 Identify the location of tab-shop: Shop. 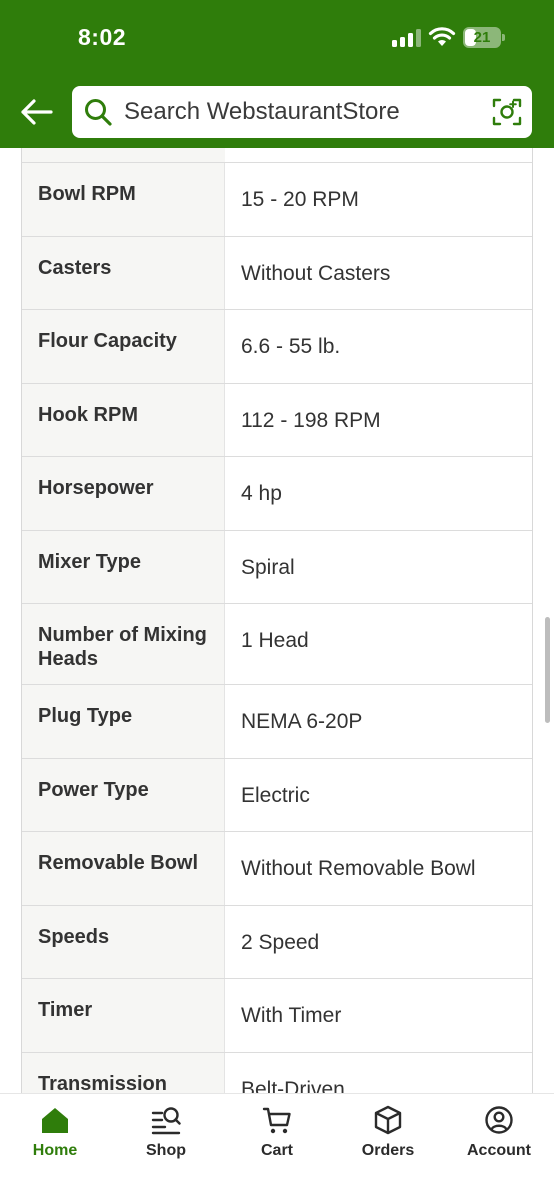
(166, 1134).